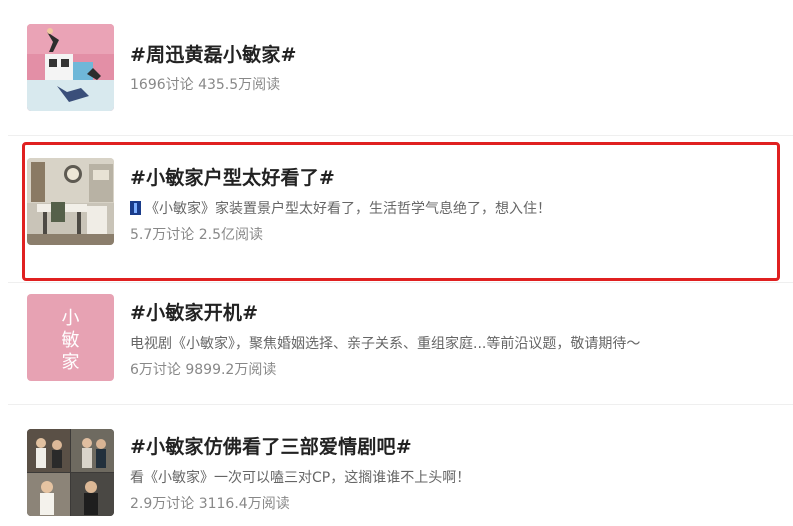 Image resolution: width=793 pixels, height=526 pixels. I want to click on topic-description: 看《小敏家》一次可以嗑三对CP，这搁谁谁不上头啊！, so click(300, 478).